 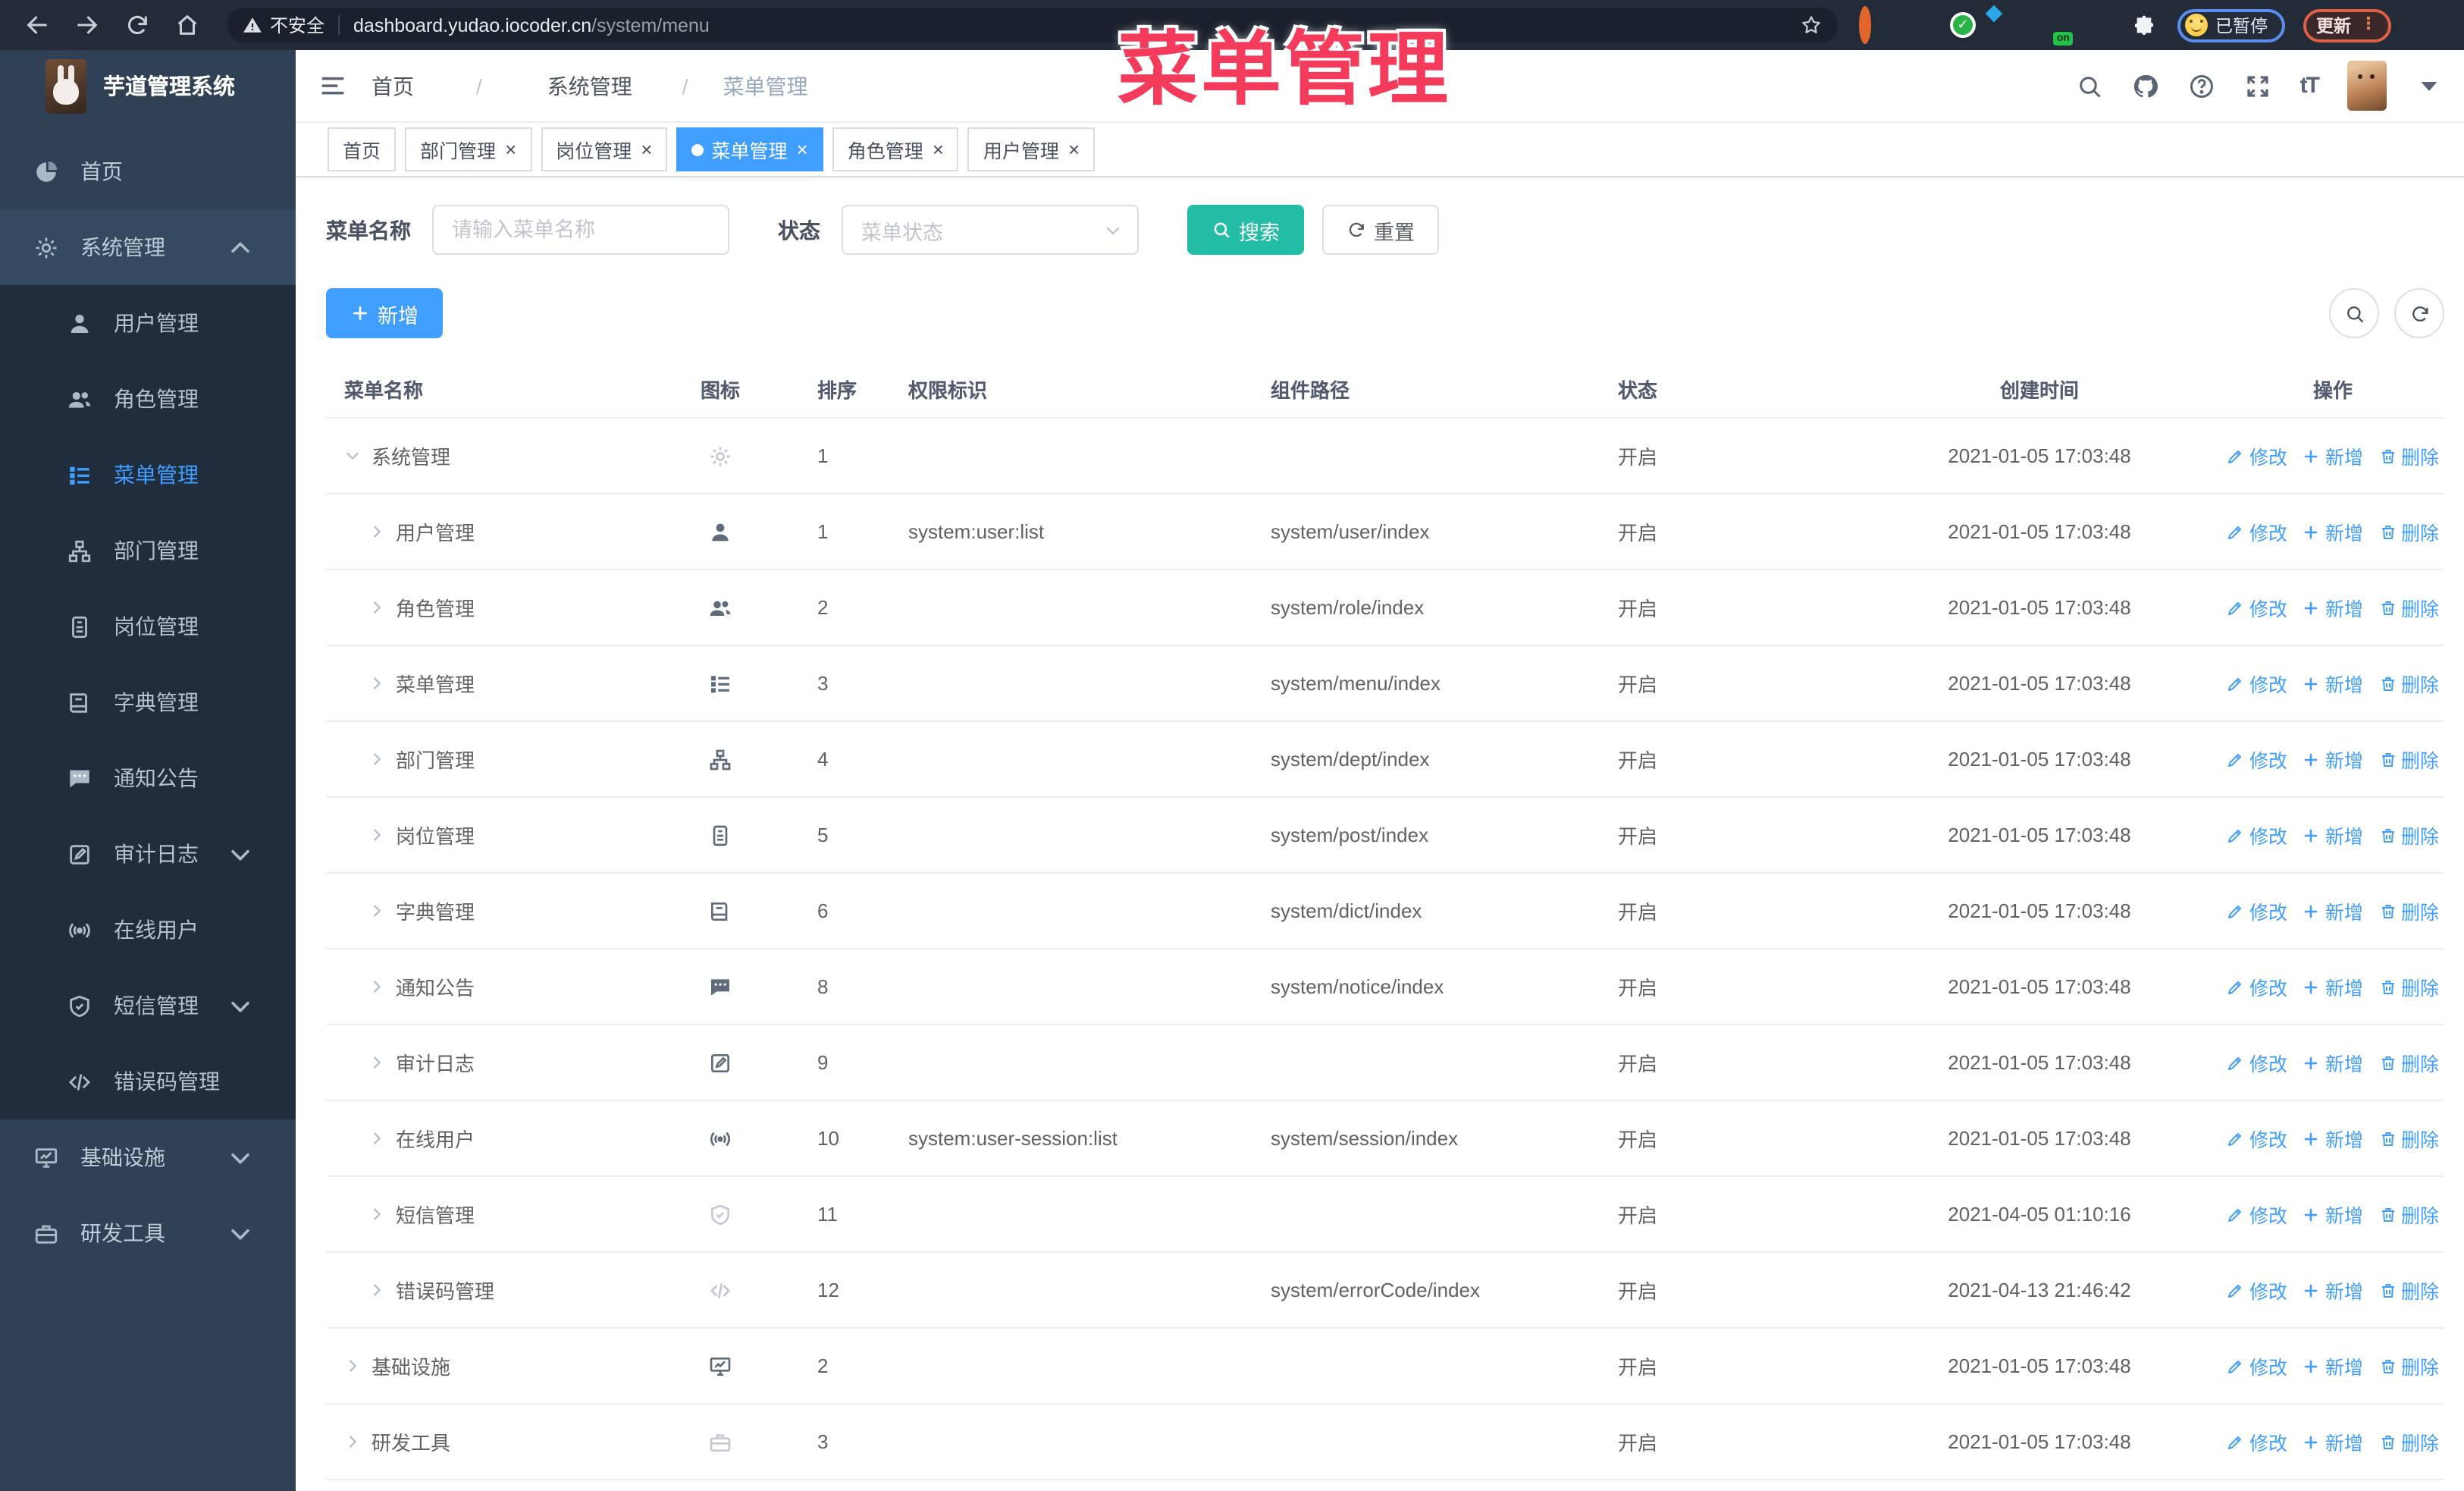 What do you see at coordinates (991, 230) in the screenshot?
I see `status-select: 菜单状态` at bounding box center [991, 230].